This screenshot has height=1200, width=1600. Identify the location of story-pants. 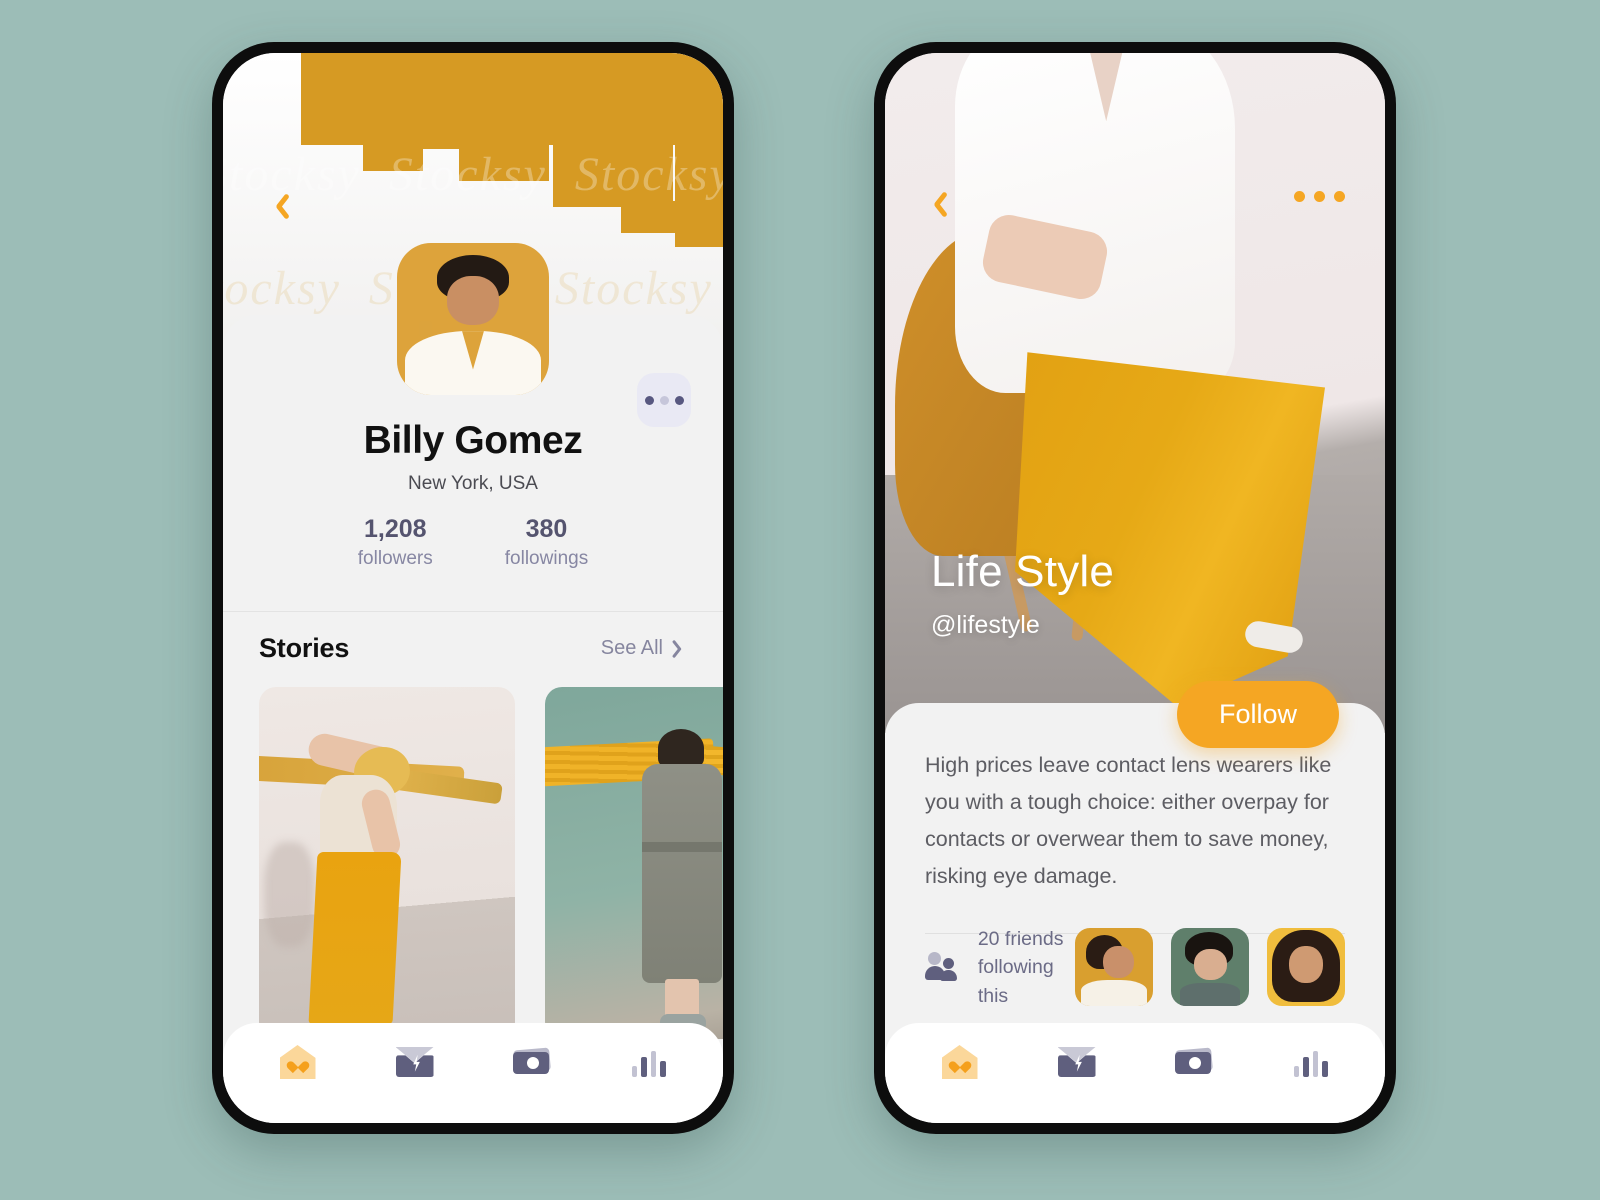
(355, 938).